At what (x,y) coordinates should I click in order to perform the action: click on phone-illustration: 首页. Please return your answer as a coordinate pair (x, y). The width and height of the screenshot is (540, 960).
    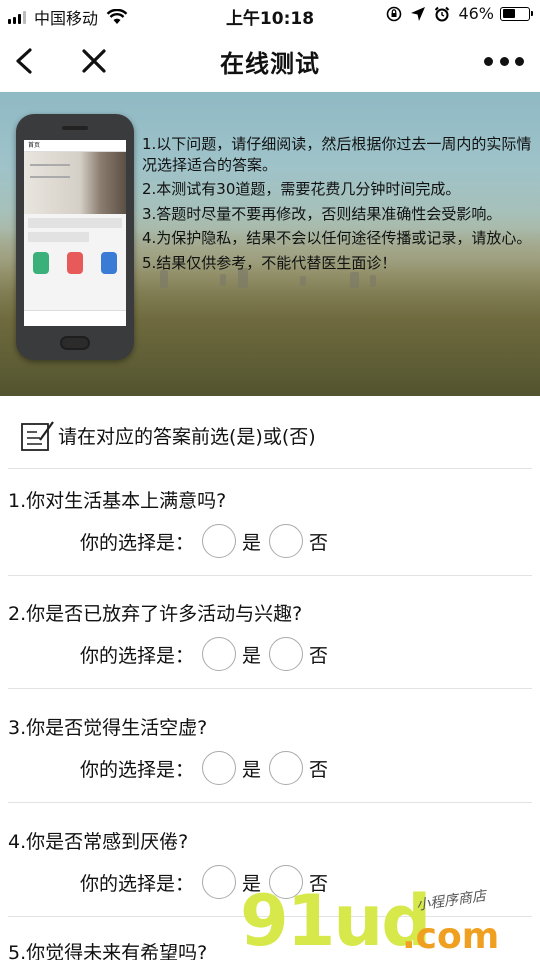
    Looking at the image, I should click on (75, 237).